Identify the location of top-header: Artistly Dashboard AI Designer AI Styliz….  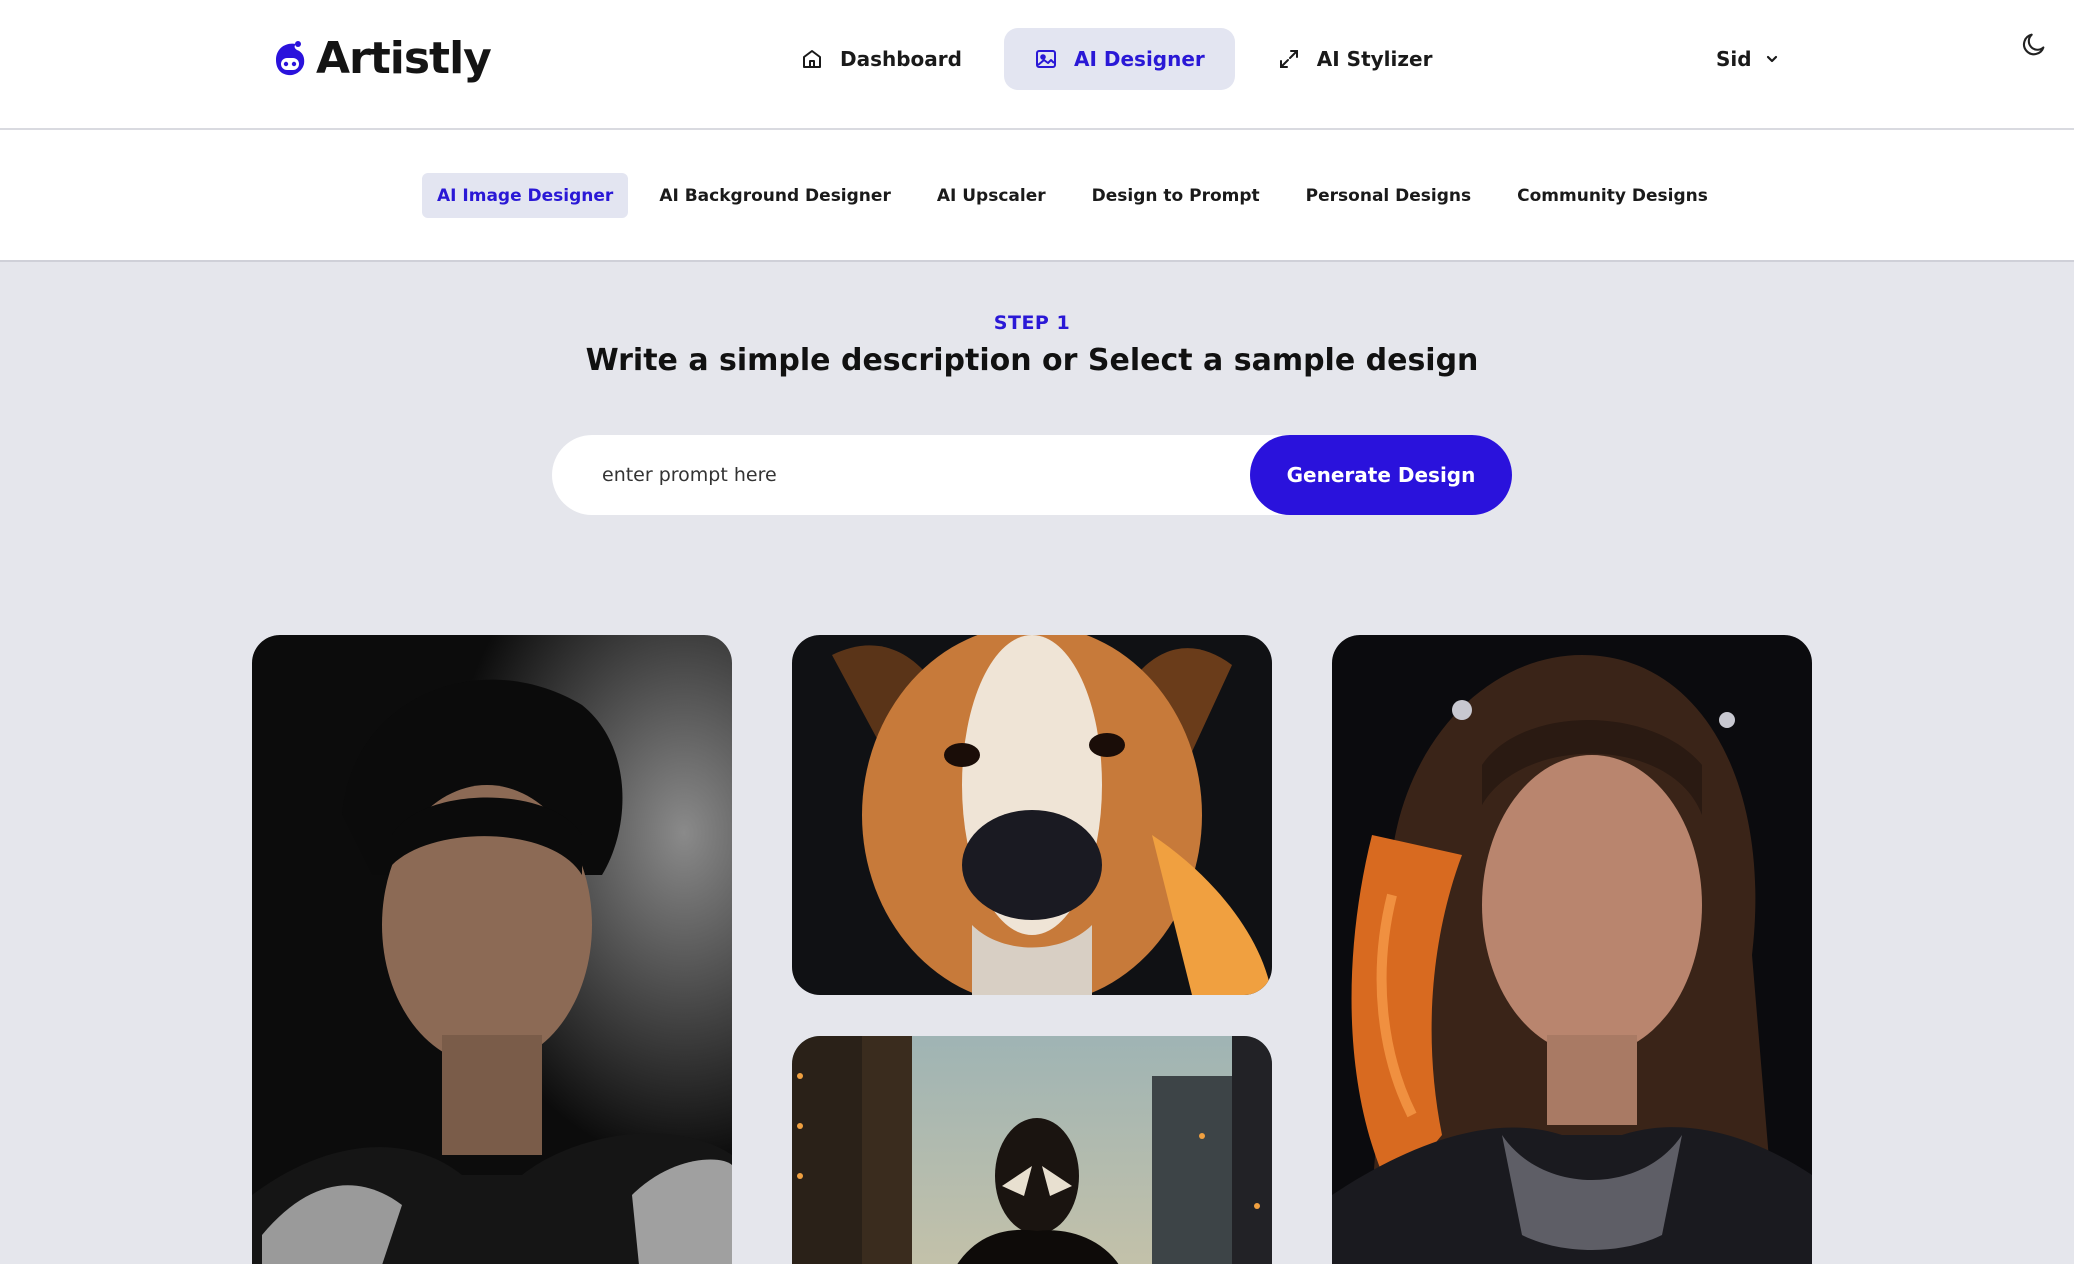
(1037, 65).